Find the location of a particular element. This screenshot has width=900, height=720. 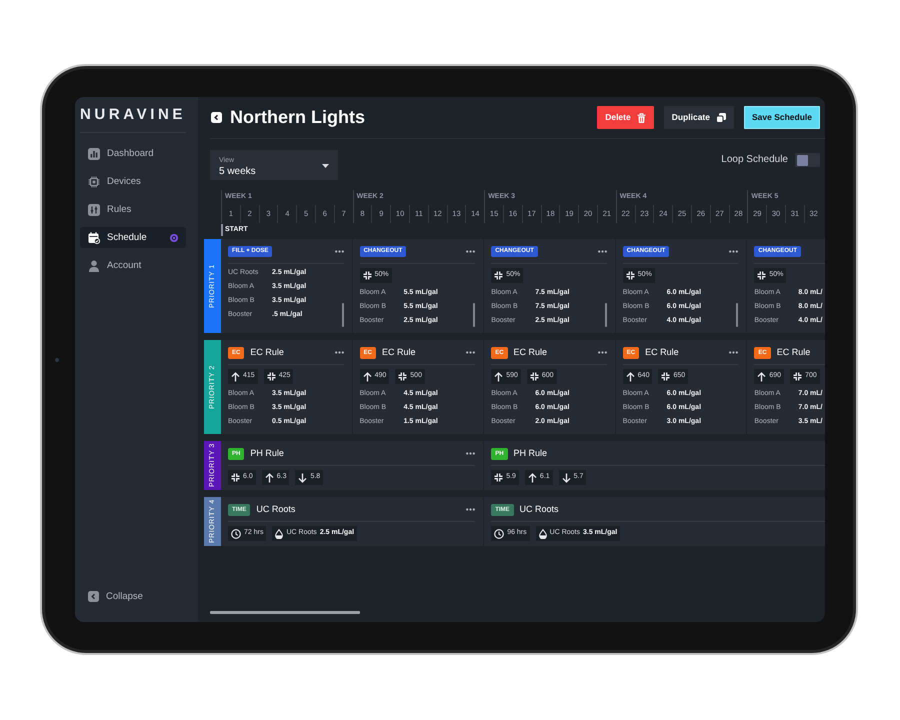

copy-icon is located at coordinates (721, 117).